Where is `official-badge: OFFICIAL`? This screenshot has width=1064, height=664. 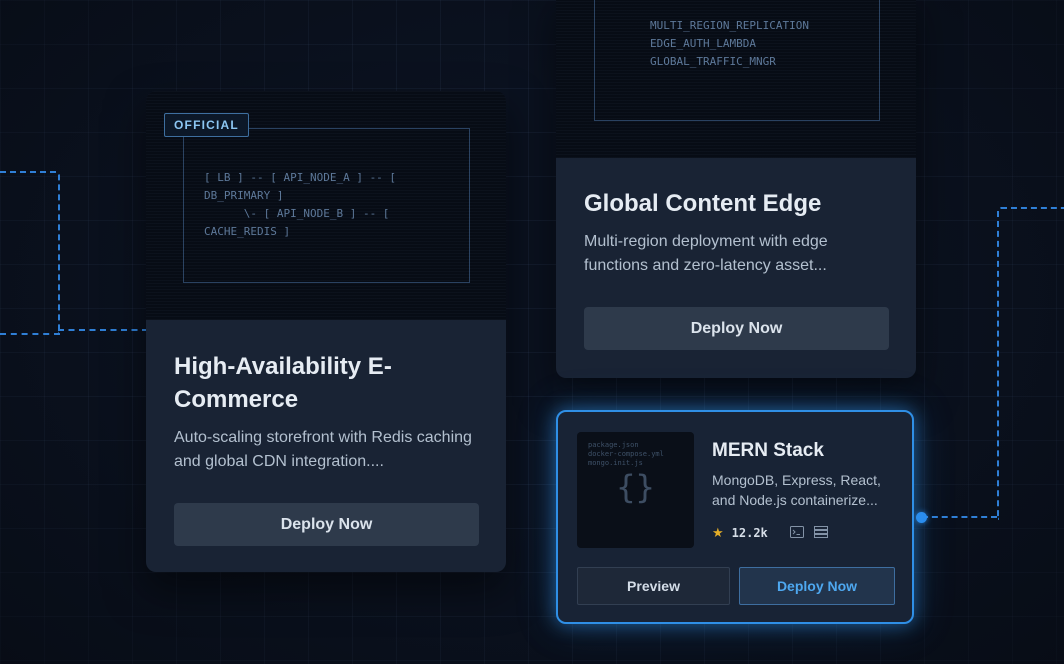 official-badge: OFFICIAL is located at coordinates (206, 125).